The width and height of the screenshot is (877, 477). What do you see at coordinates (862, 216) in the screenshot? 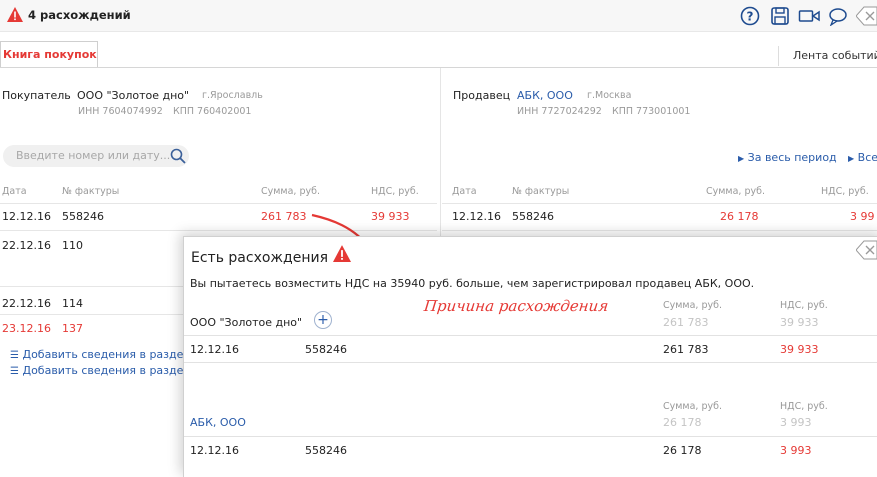
I see `row-vat: 3 99` at bounding box center [862, 216].